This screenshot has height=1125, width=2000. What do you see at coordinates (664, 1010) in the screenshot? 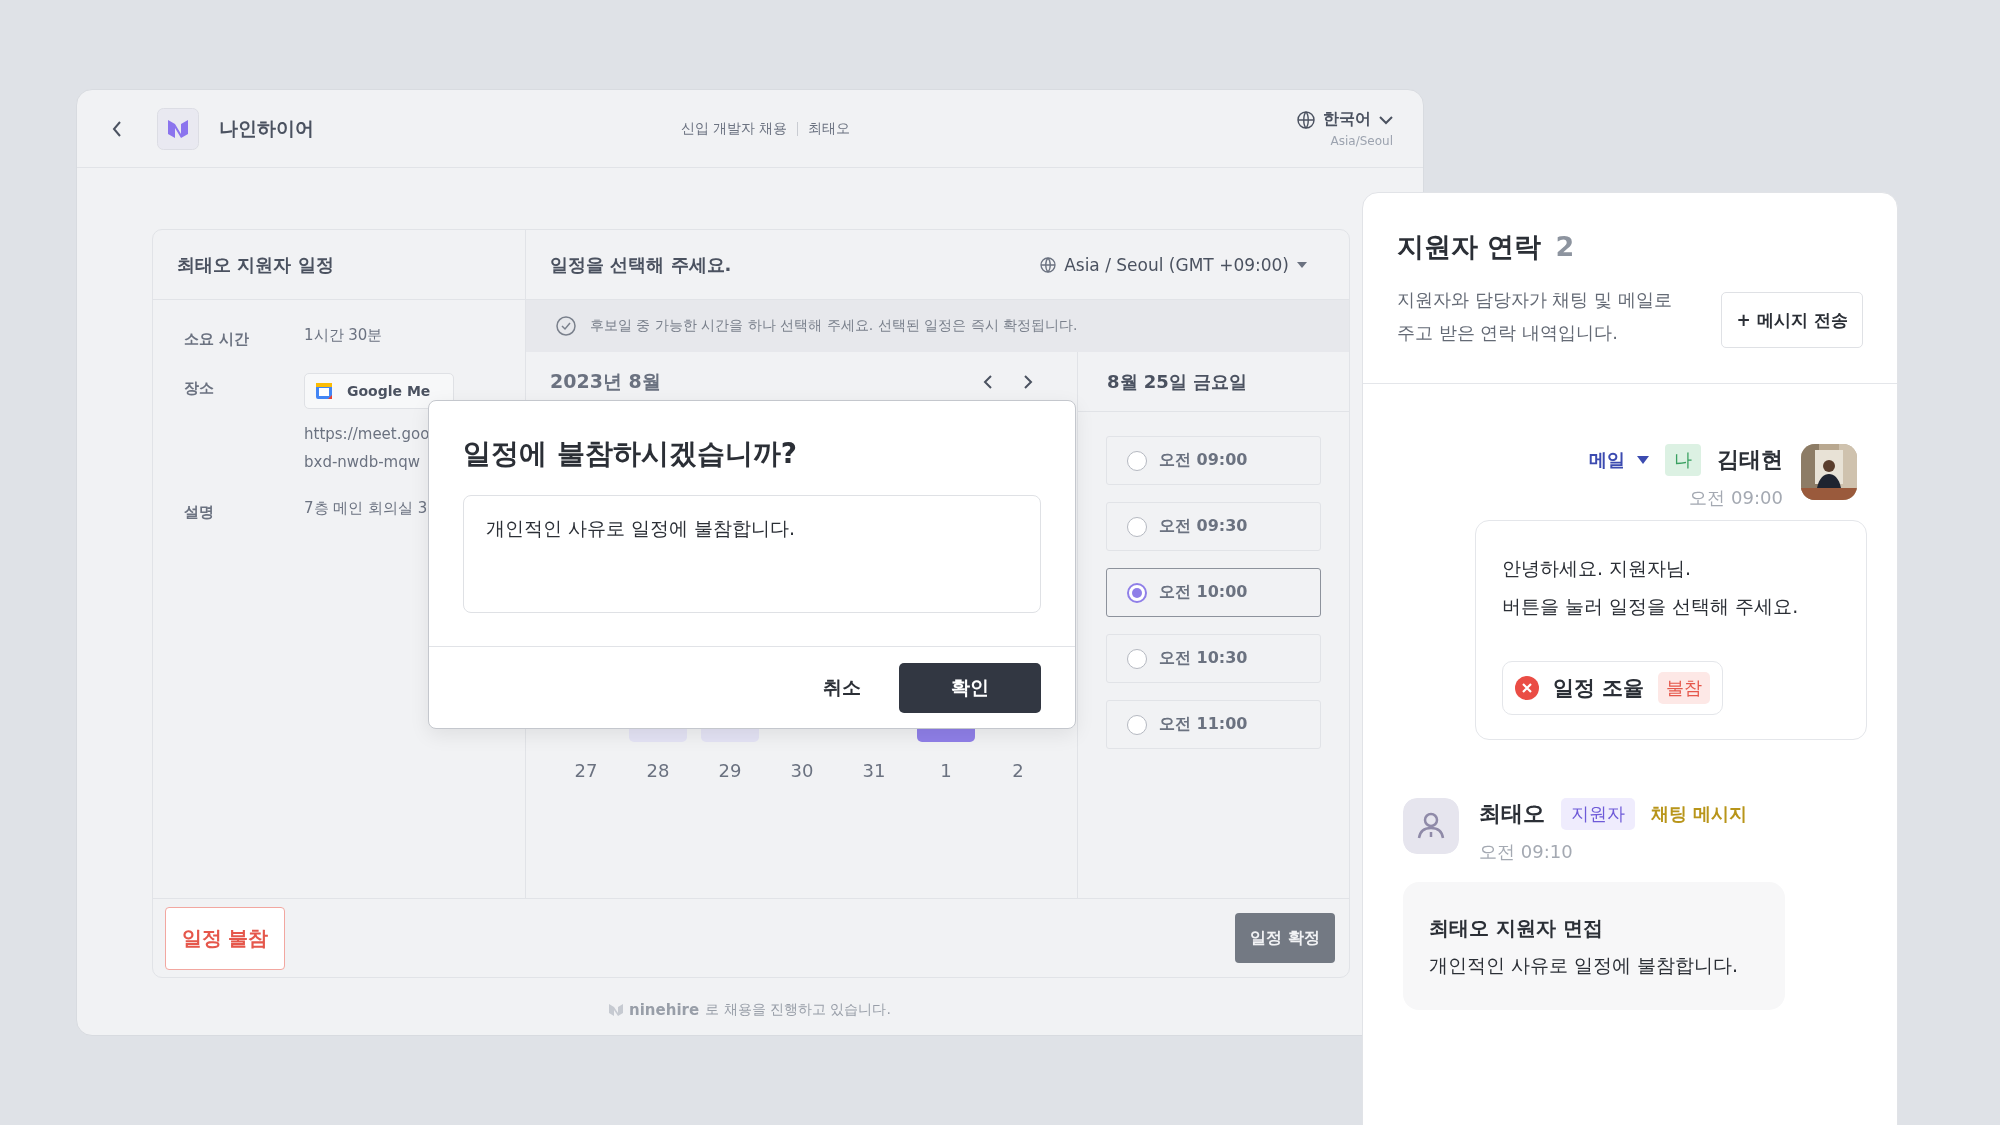
I see `brand-name: ninehire` at bounding box center [664, 1010].